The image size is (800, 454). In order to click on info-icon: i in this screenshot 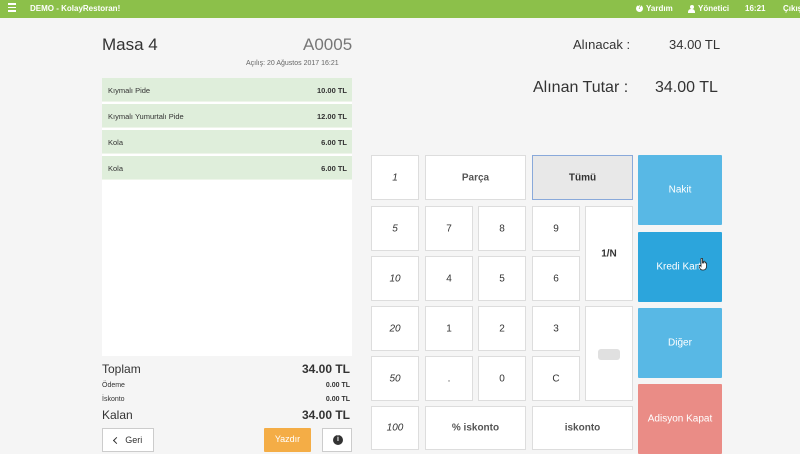, I will do `click(338, 440)`.